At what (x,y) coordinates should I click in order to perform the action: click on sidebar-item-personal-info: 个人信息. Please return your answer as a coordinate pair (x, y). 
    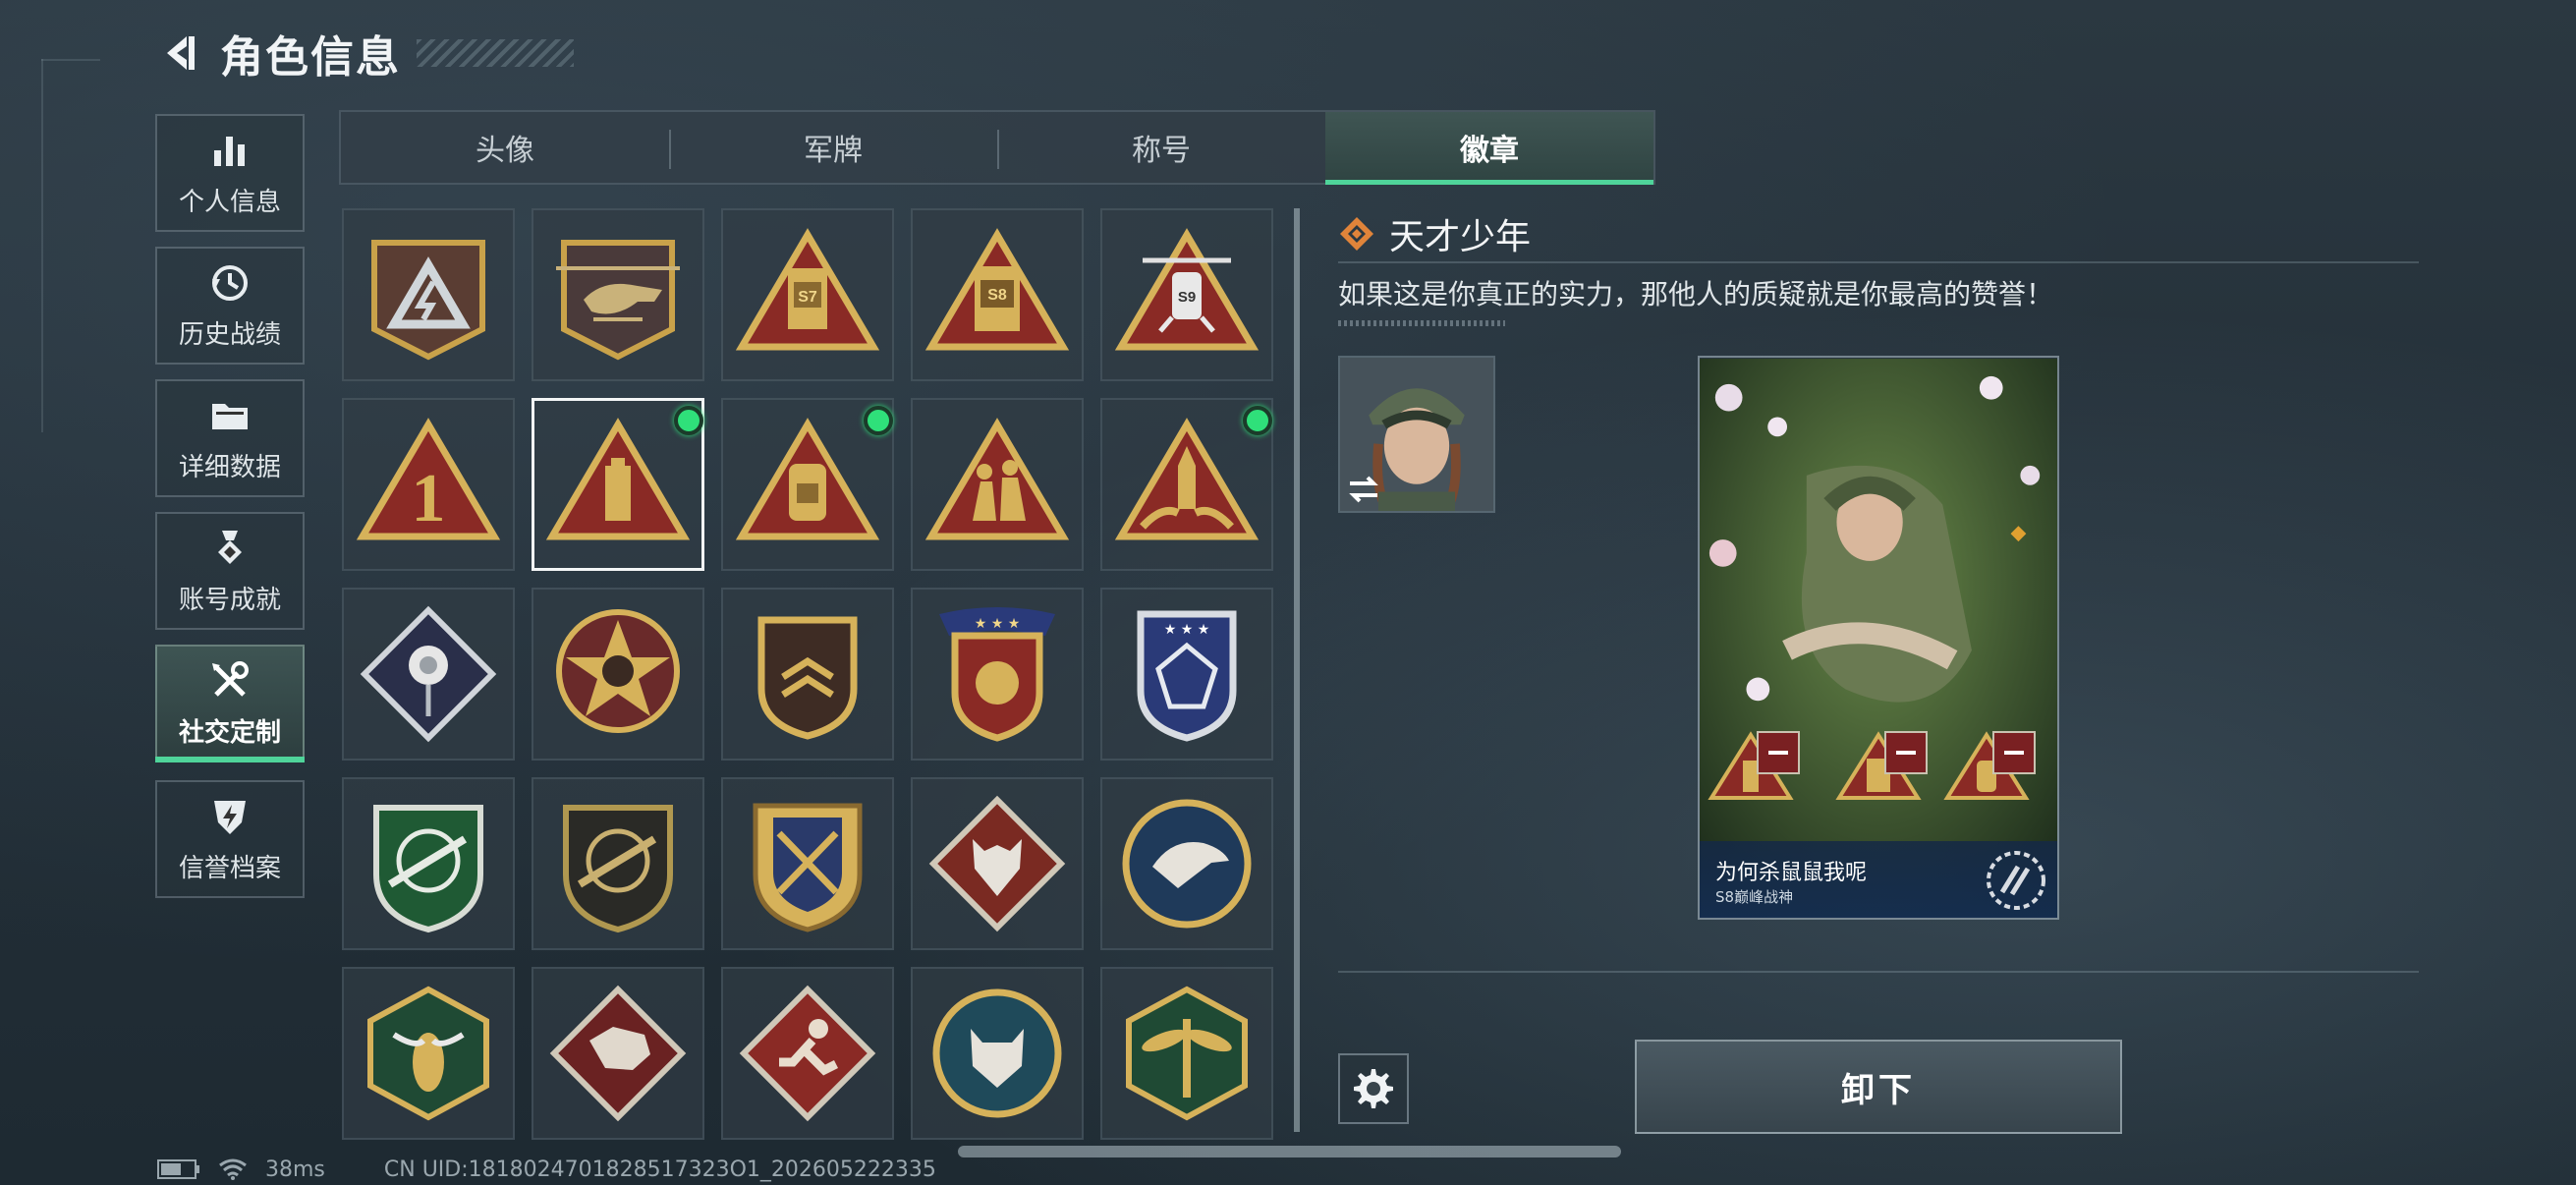
    Looking at the image, I should click on (230, 173).